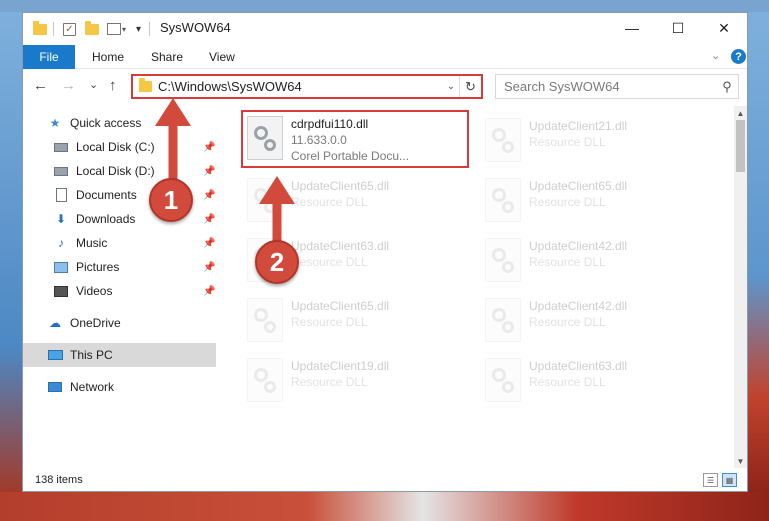  I want to click on sidebar-item-label: OneDrive, so click(95, 323).